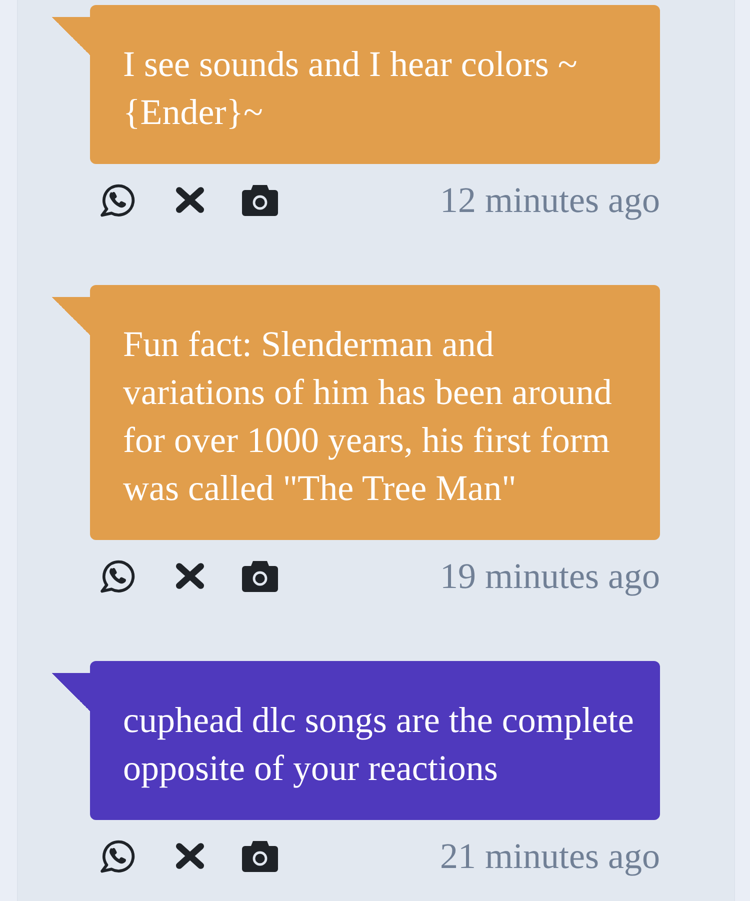 The height and width of the screenshot is (901, 750). What do you see at coordinates (550, 576) in the screenshot?
I see `timestamp: 19 minutes ago` at bounding box center [550, 576].